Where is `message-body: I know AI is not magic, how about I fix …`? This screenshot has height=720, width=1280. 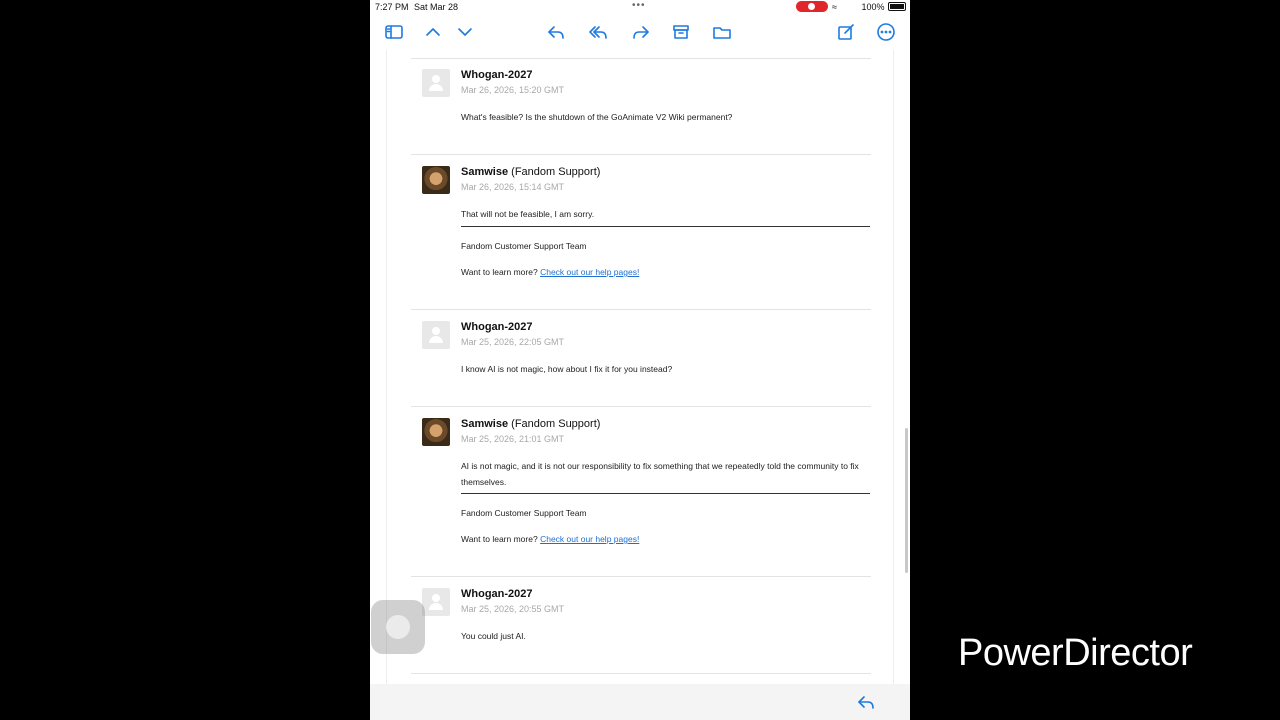 message-body: I know AI is not magic, how about I fix … is located at coordinates (567, 369).